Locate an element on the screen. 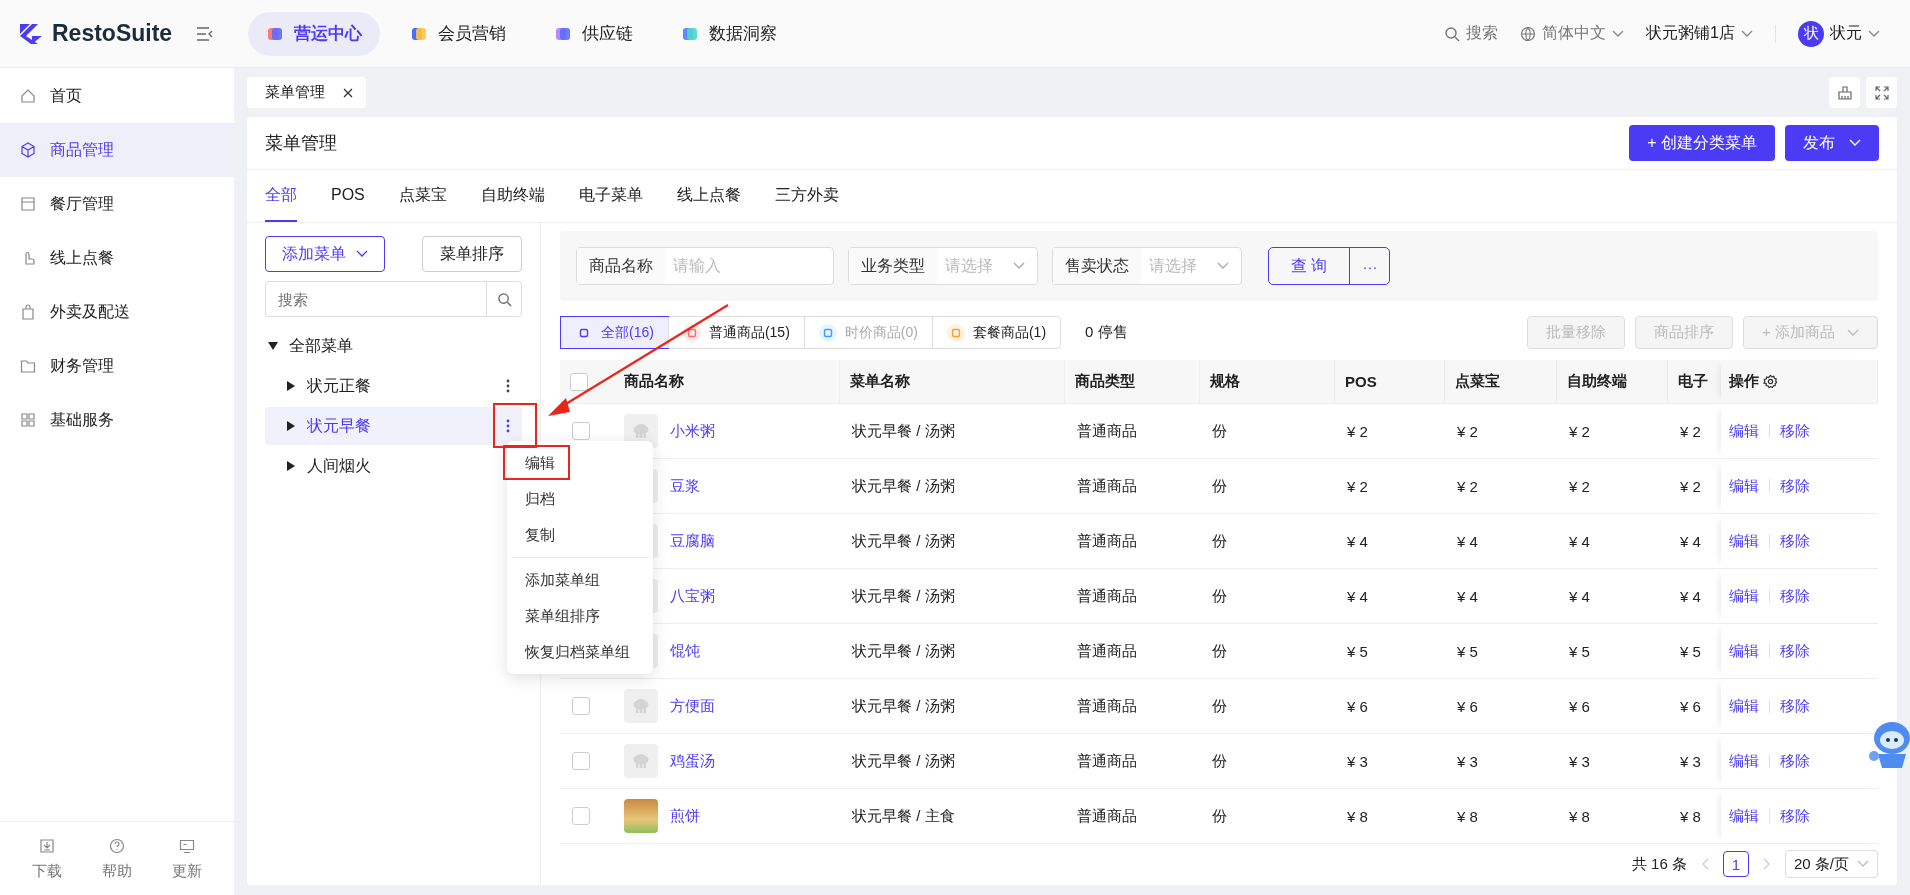  create-category-menu-button: + 创建分类菜单 is located at coordinates (1702, 143).